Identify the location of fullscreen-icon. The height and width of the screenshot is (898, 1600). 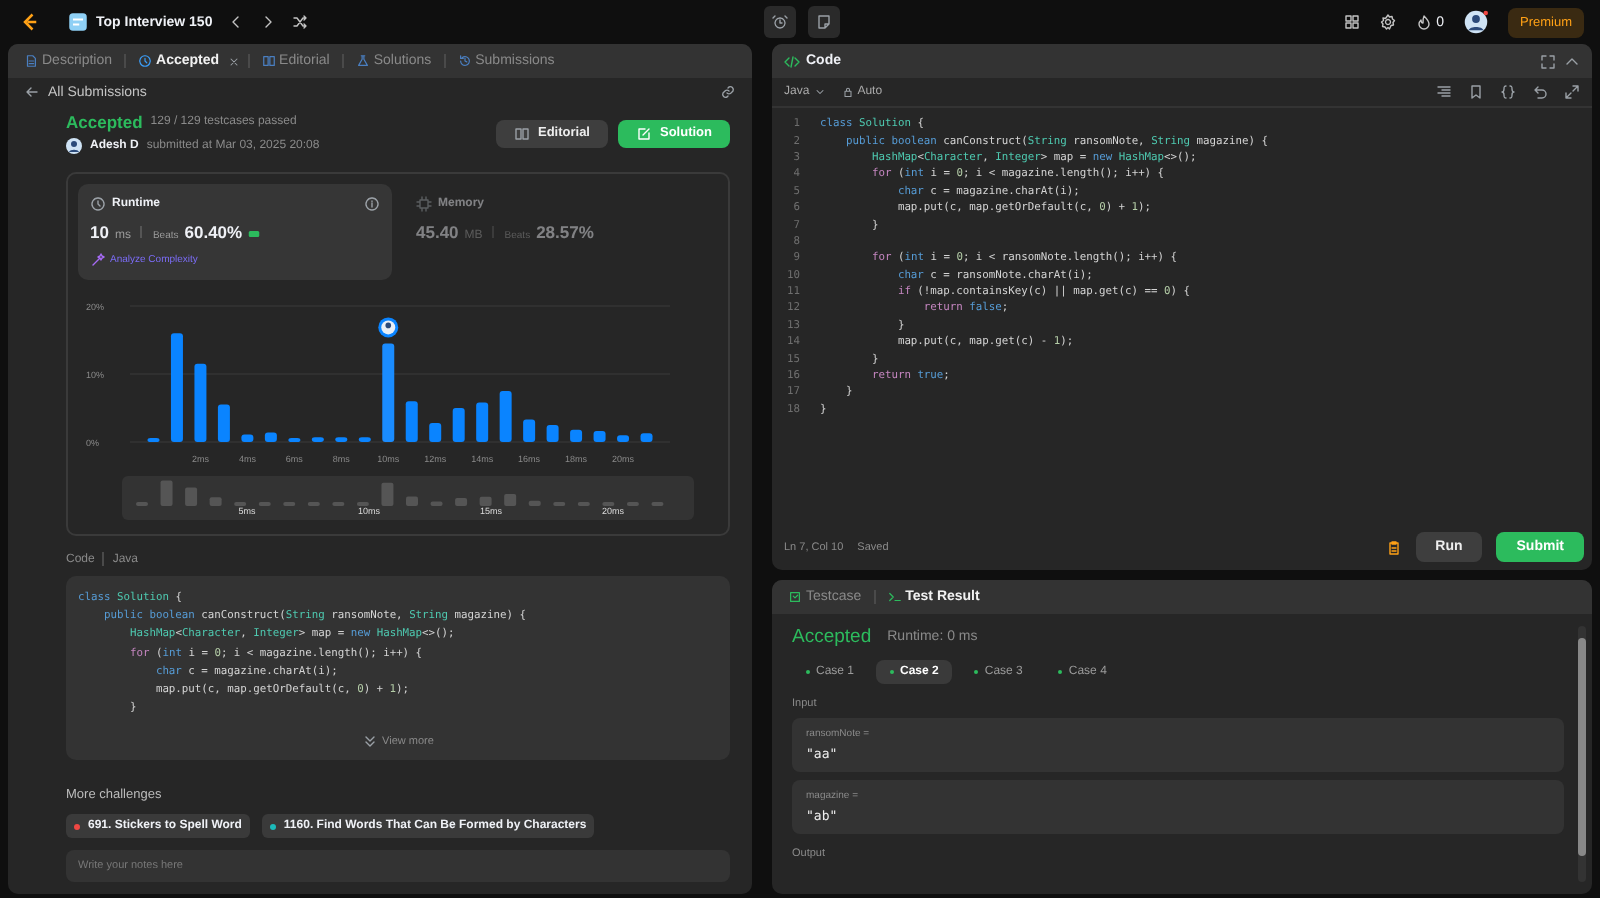
(1548, 61).